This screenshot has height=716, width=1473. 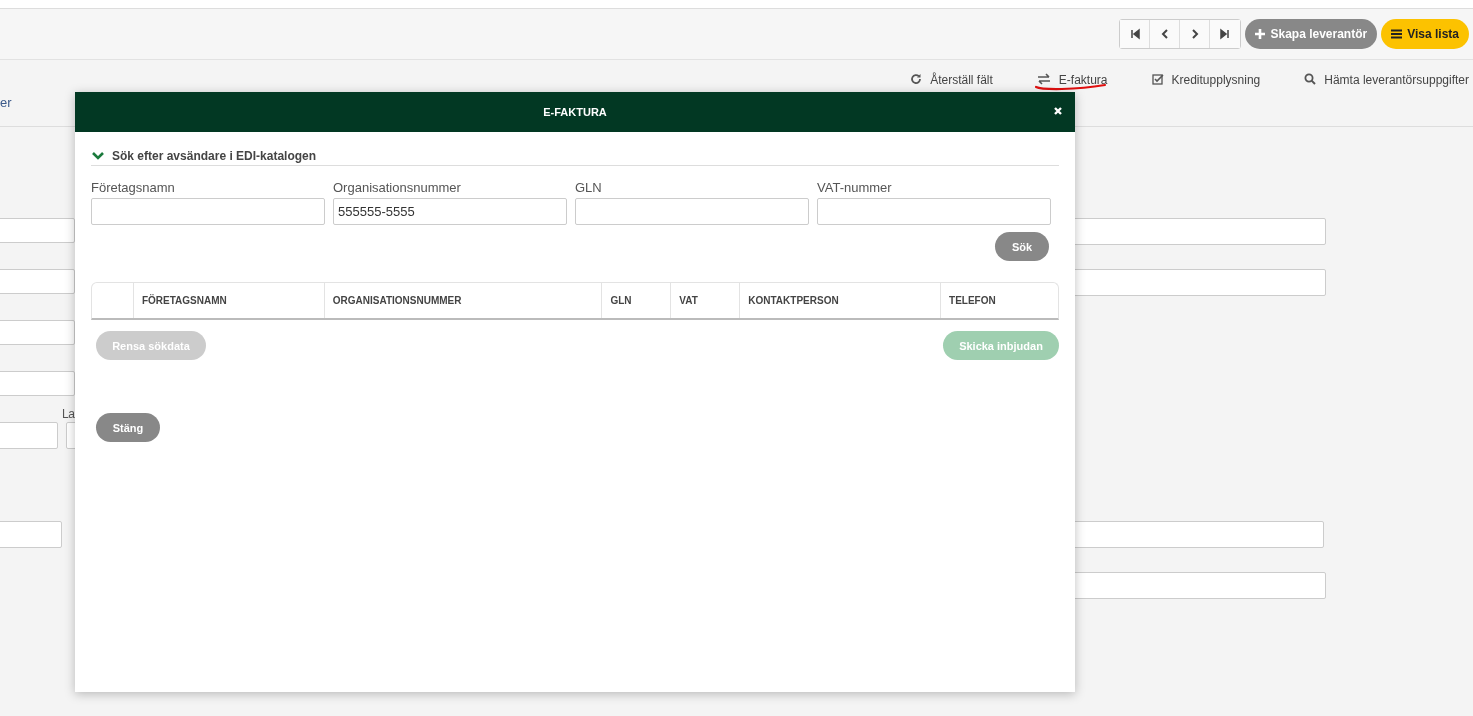 I want to click on column-header: ORGANISATIONSNUMMER, so click(x=462, y=300).